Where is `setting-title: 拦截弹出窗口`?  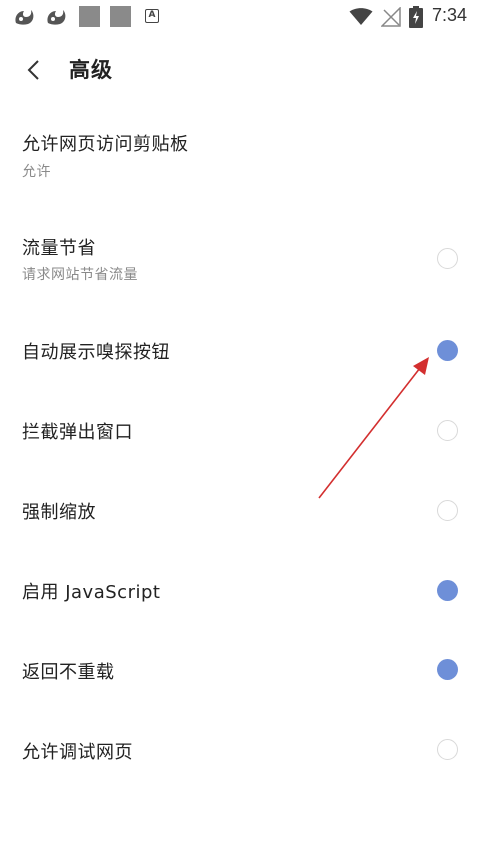
setting-title: 拦截弹出窗口 is located at coordinates (77, 432).